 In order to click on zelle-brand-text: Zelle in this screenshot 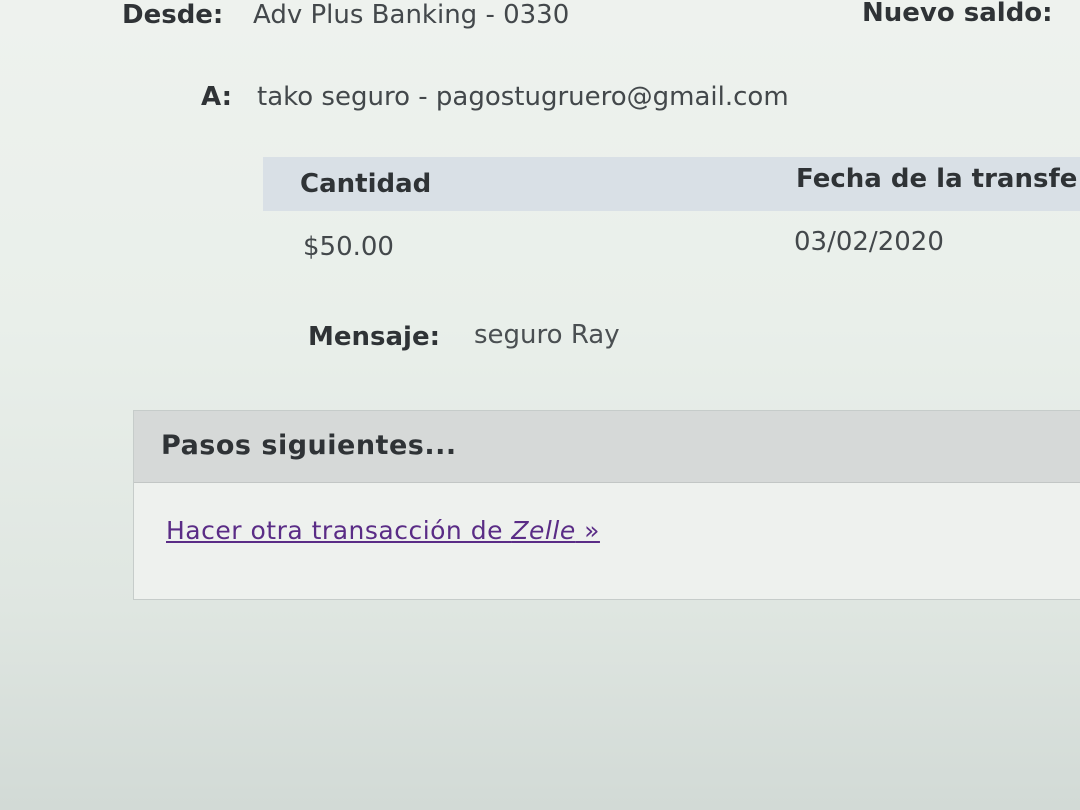, I will do `click(543, 530)`.